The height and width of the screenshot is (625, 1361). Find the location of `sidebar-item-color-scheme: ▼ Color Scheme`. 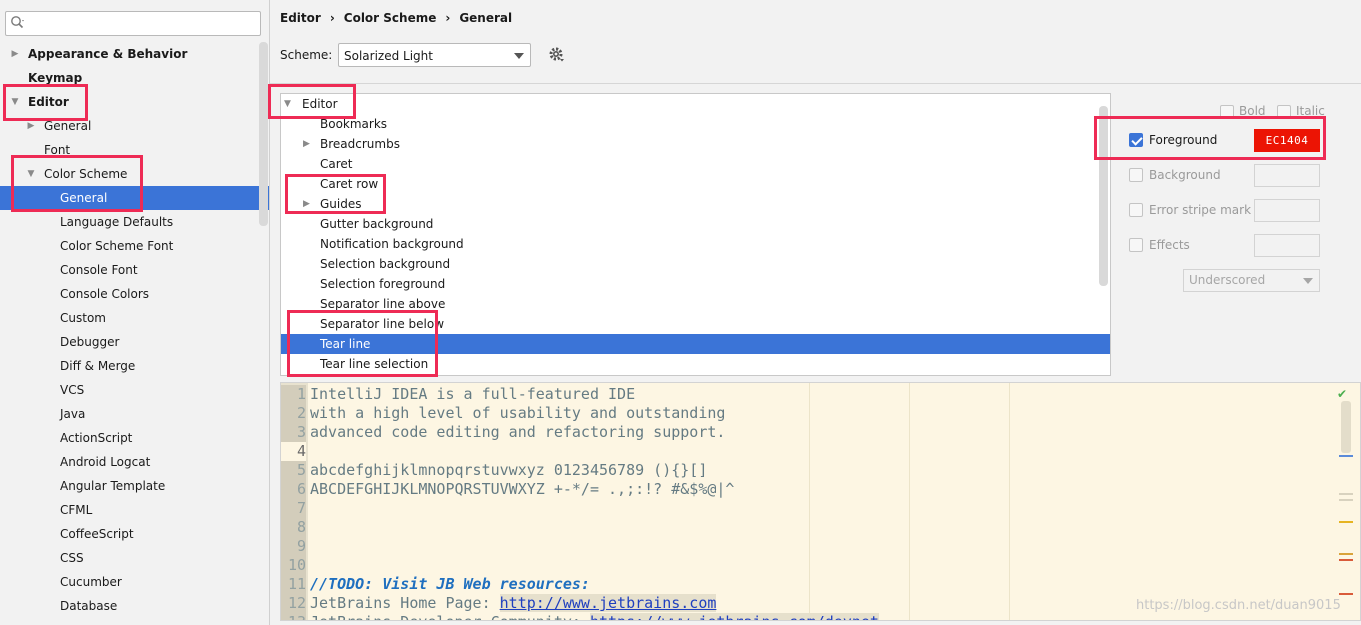

sidebar-item-color-scheme: ▼ Color Scheme is located at coordinates (134, 174).